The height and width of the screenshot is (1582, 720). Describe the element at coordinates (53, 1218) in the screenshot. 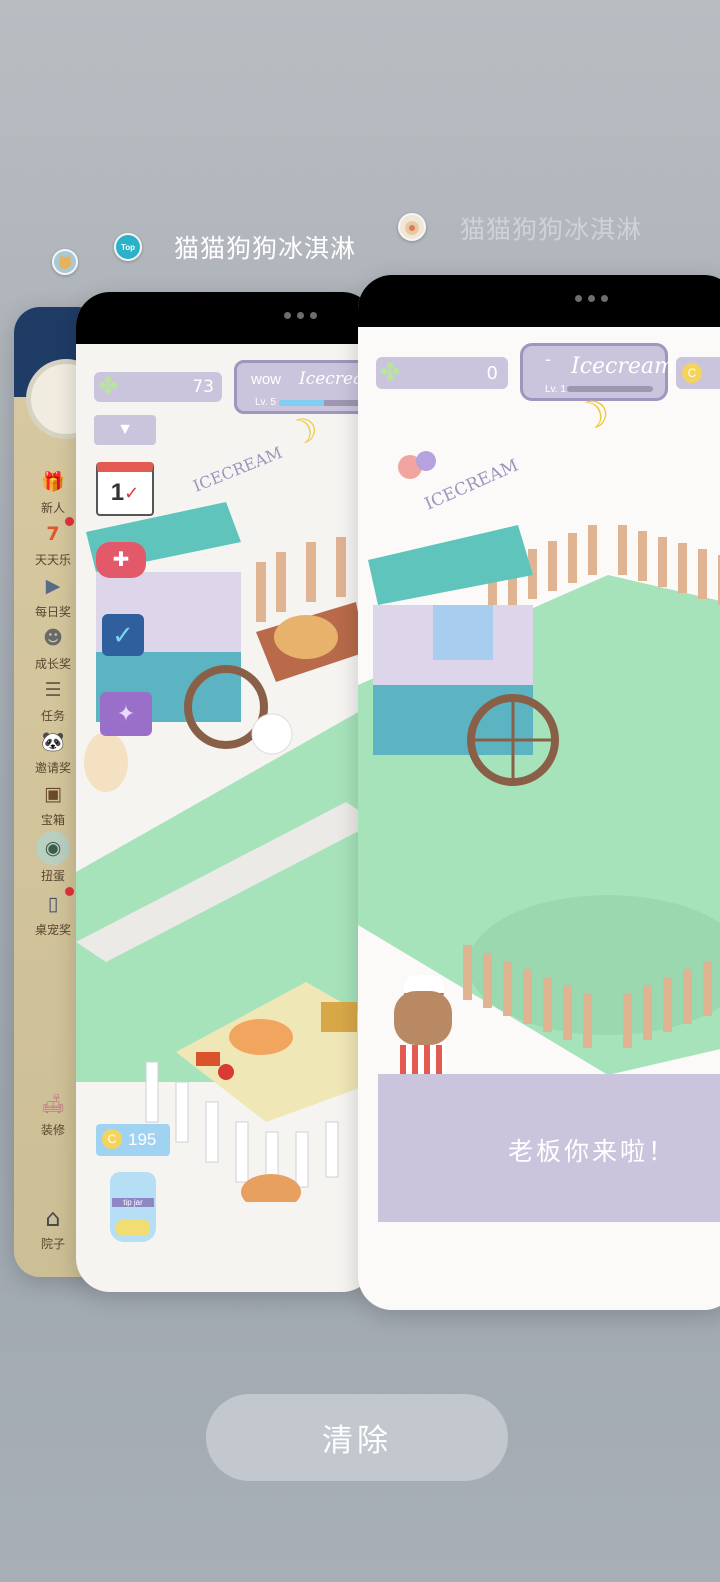

I see `house-icon: ⌂` at that location.